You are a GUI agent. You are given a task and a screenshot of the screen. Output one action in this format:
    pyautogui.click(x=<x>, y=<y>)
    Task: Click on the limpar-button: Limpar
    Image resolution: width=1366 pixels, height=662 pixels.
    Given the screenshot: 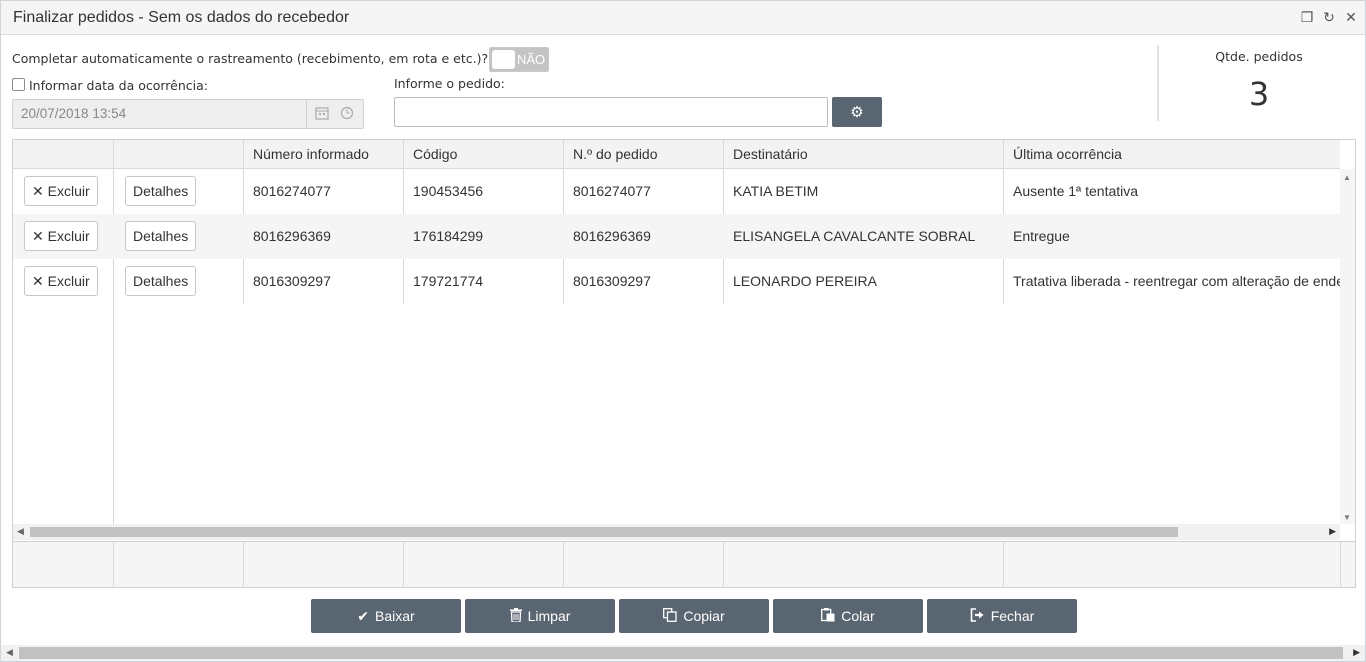 What is the action you would take?
    pyautogui.click(x=540, y=616)
    